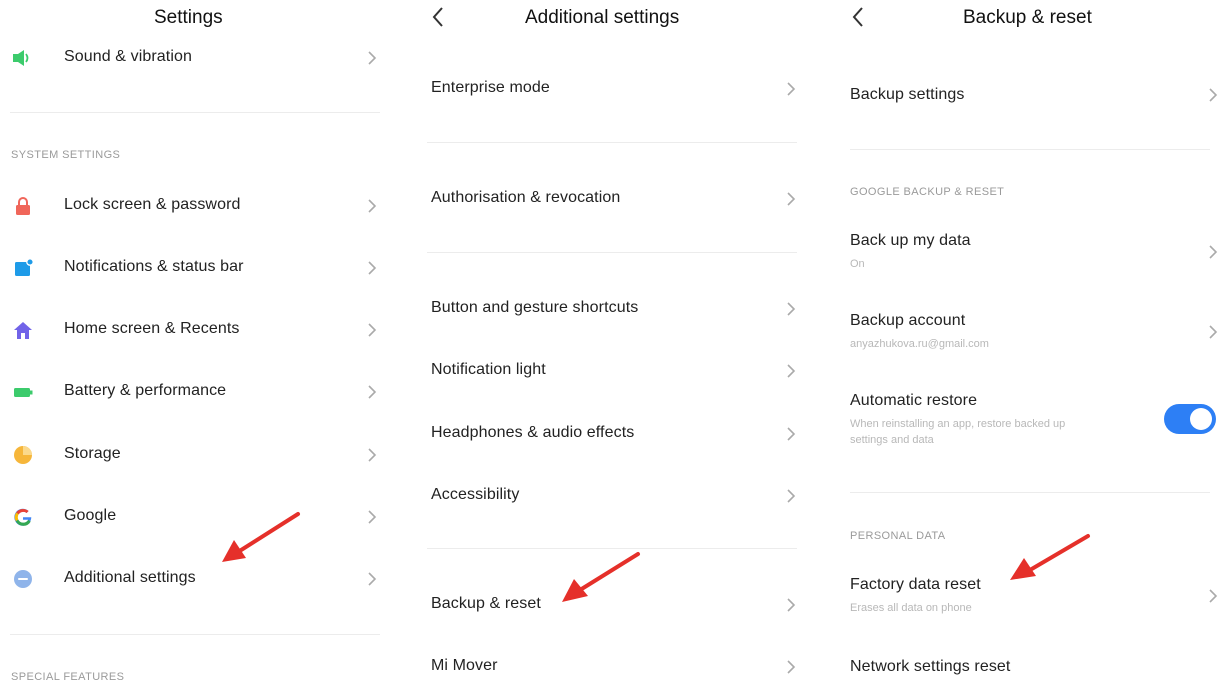  I want to click on system-settings-section: SYSTEM SETTINGS, so click(66, 155).